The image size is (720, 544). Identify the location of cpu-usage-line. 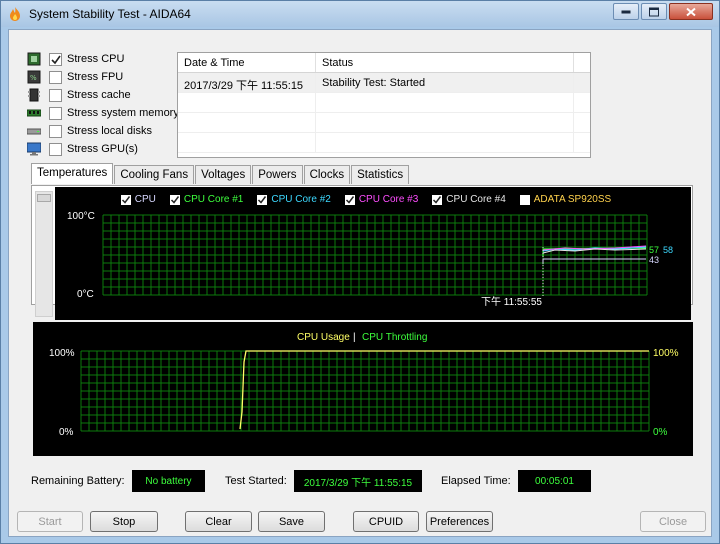
(444, 390).